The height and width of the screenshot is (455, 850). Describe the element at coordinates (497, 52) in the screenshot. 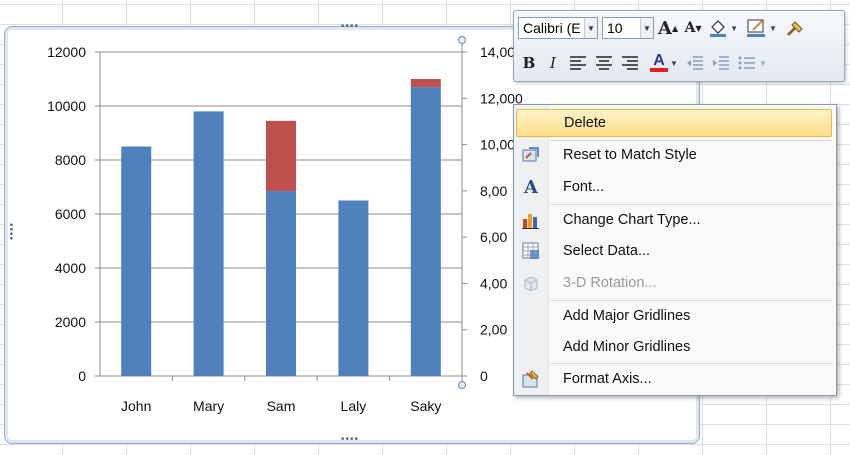

I see `y2-tick-label: 14,00` at that location.